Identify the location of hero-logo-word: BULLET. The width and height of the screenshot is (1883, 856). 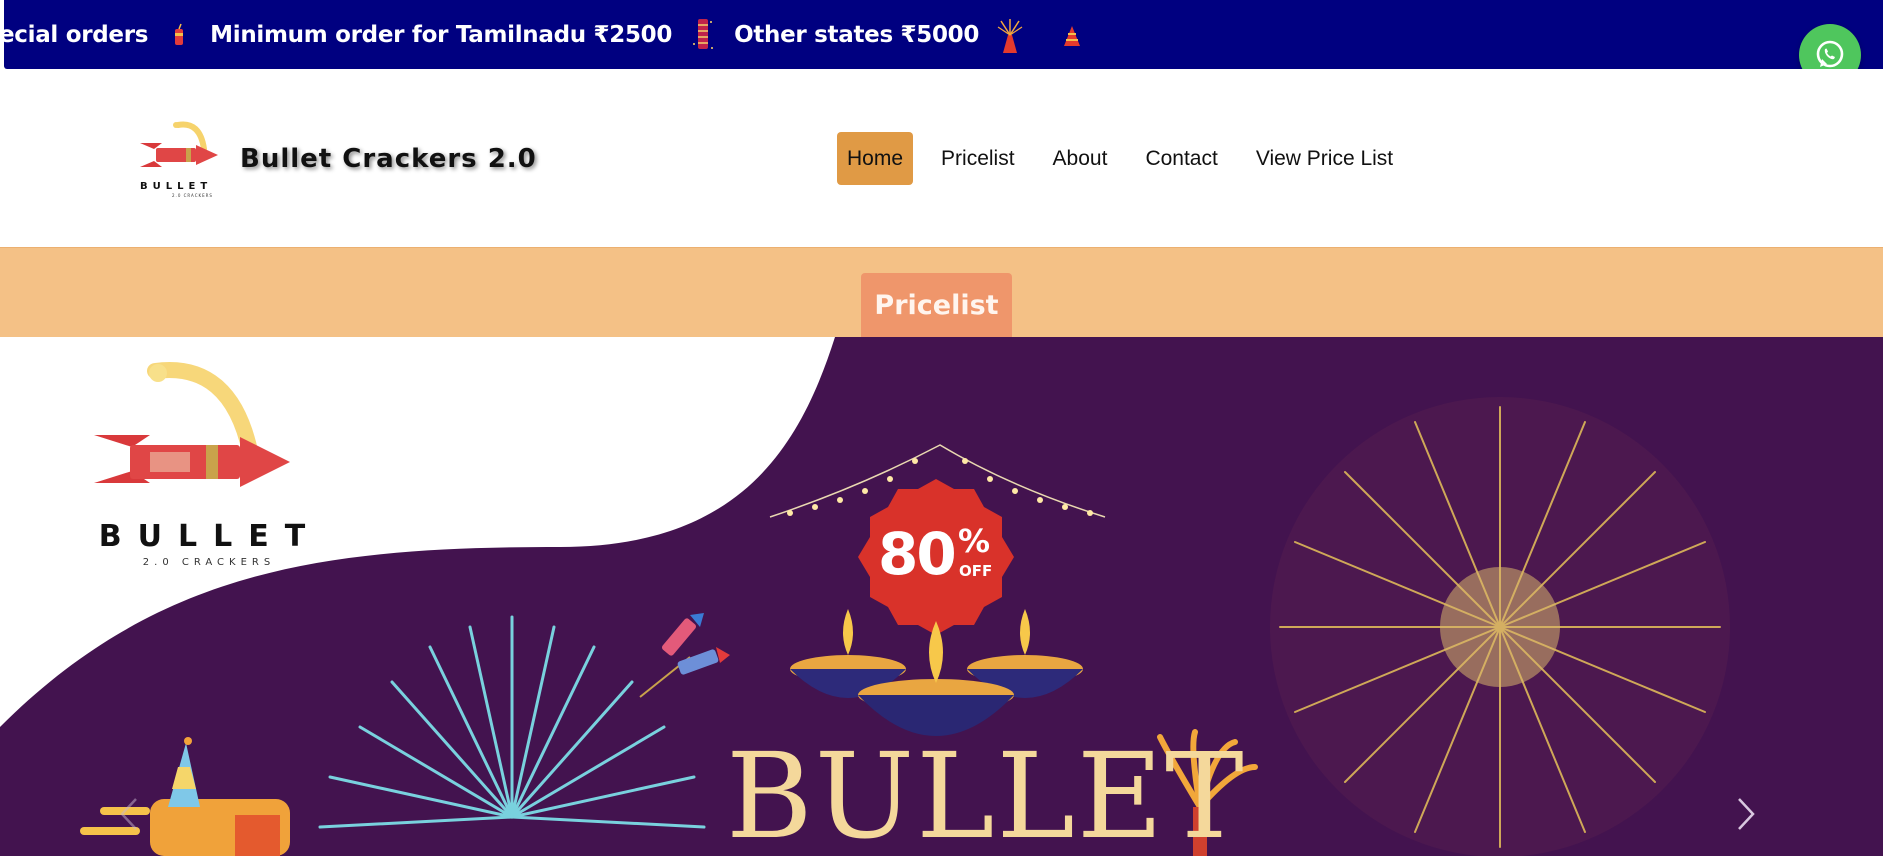
(210, 536).